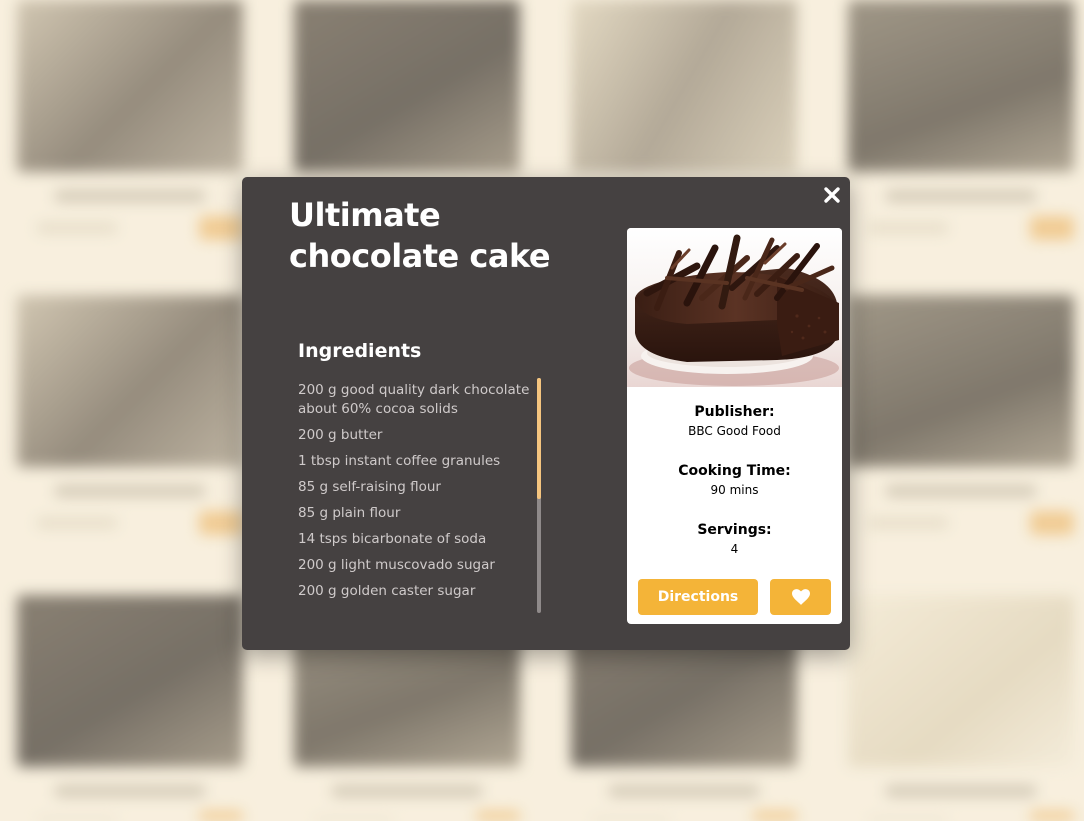  What do you see at coordinates (734, 480) in the screenshot?
I see `cooking-time-info: Cooking Time: 90 mins` at bounding box center [734, 480].